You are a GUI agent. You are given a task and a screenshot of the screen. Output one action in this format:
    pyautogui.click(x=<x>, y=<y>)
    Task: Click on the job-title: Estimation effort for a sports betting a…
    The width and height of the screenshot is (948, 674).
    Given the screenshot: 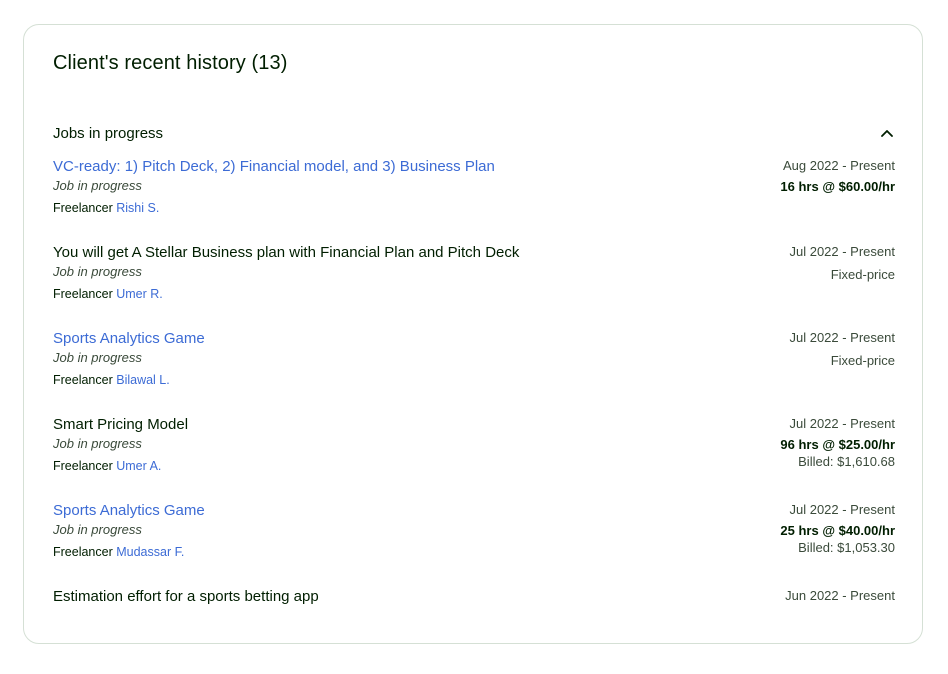 What is the action you would take?
    pyautogui.click(x=186, y=596)
    